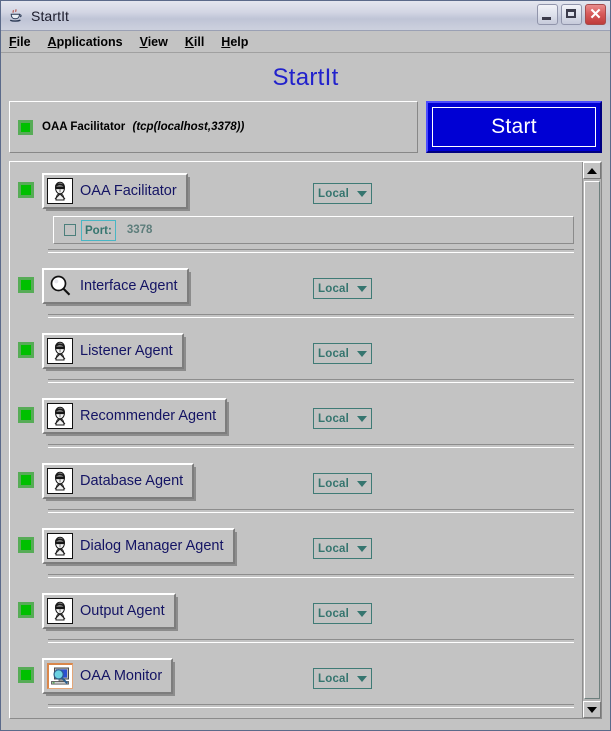 This screenshot has height=731, width=611. I want to click on title-bar: StartIt ✕, so click(305, 16).